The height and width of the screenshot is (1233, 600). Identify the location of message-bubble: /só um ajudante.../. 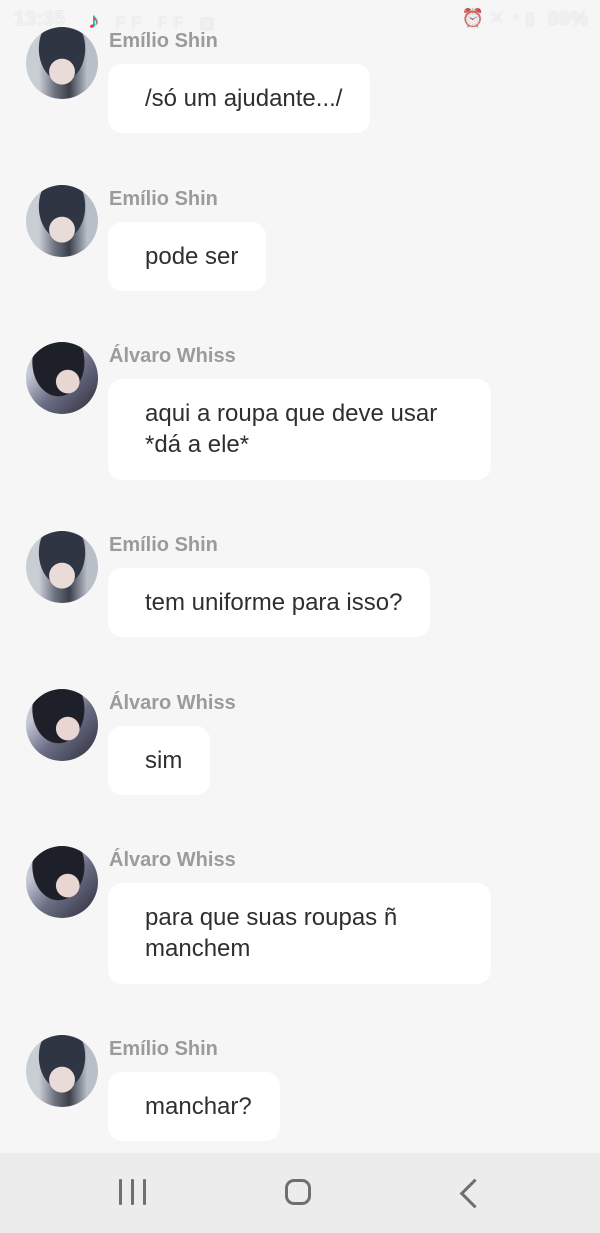
(239, 98).